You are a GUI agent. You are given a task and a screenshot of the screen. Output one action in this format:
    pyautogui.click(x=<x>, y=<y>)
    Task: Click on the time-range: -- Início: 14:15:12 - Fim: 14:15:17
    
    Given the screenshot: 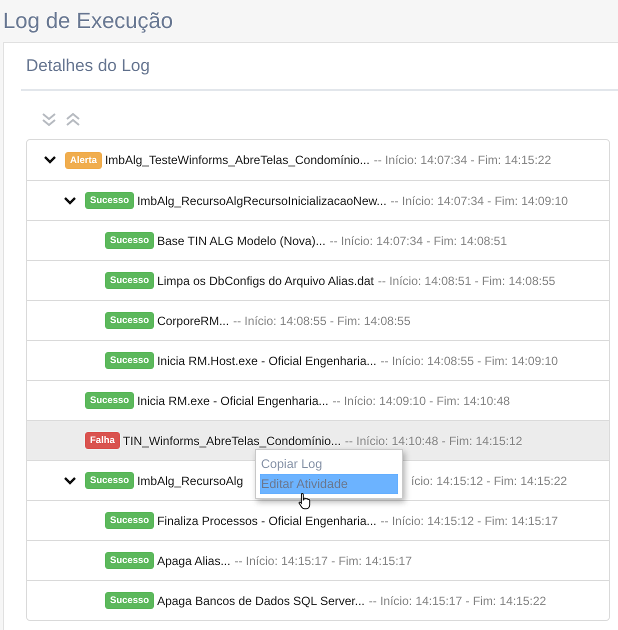 What is the action you would take?
    pyautogui.click(x=469, y=521)
    